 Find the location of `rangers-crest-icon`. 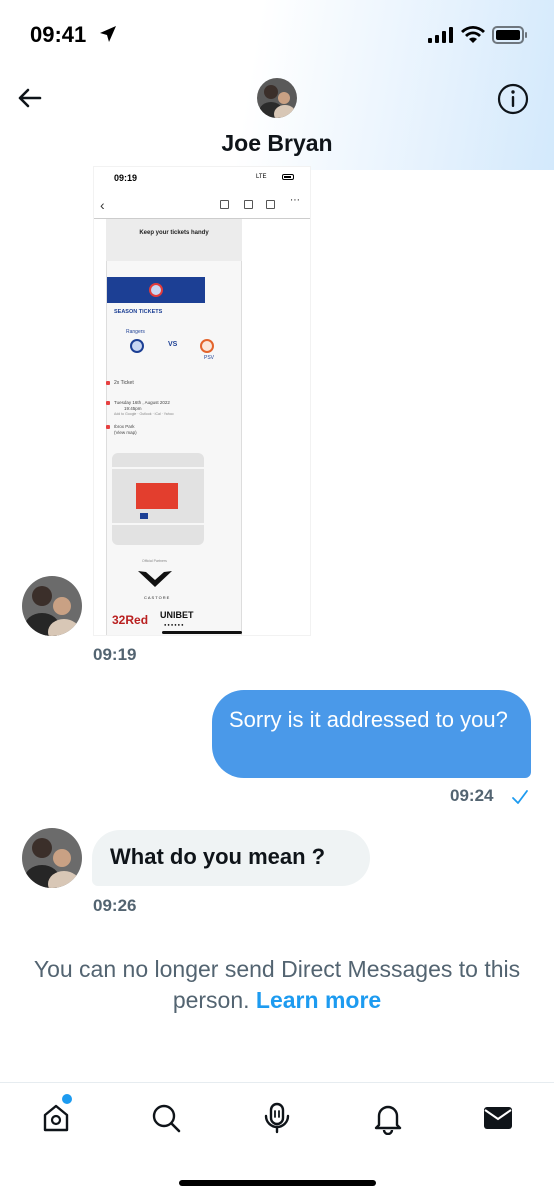

rangers-crest-icon is located at coordinates (156, 290).